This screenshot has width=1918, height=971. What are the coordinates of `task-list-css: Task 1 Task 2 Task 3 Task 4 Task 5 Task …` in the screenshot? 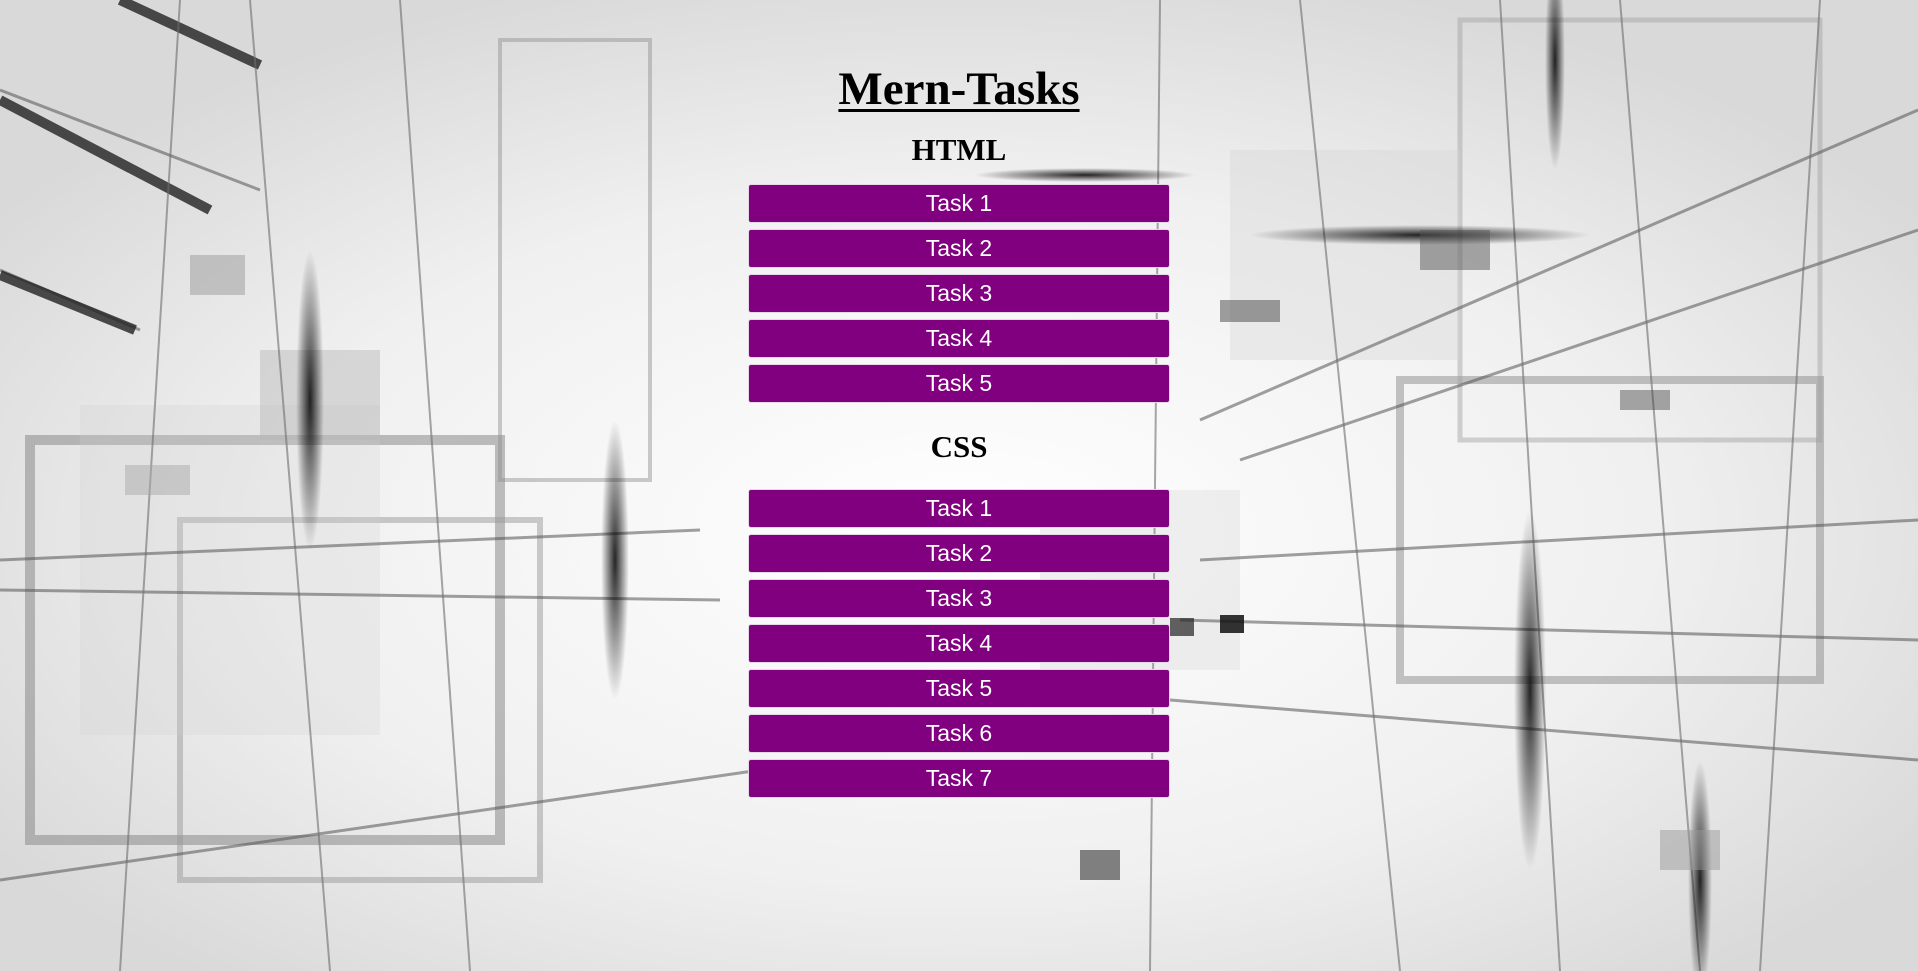 It's located at (959, 646).